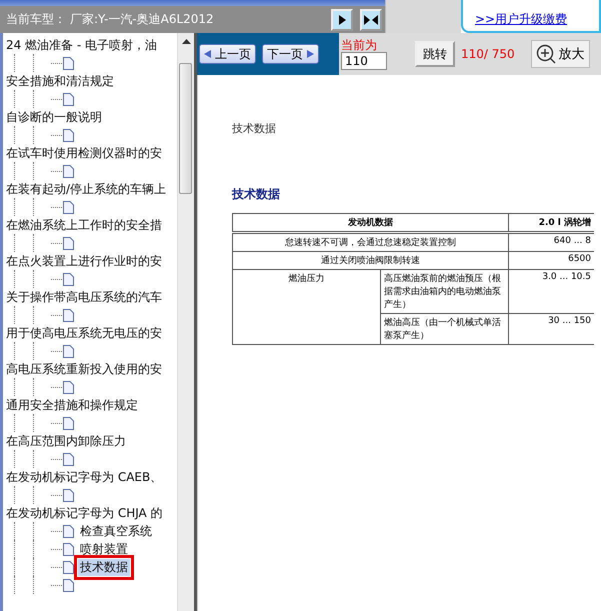 The height and width of the screenshot is (611, 601). Describe the element at coordinates (84, 477) in the screenshot. I see `tree-item: 在发动机标记字母为 CAEB、` at that location.